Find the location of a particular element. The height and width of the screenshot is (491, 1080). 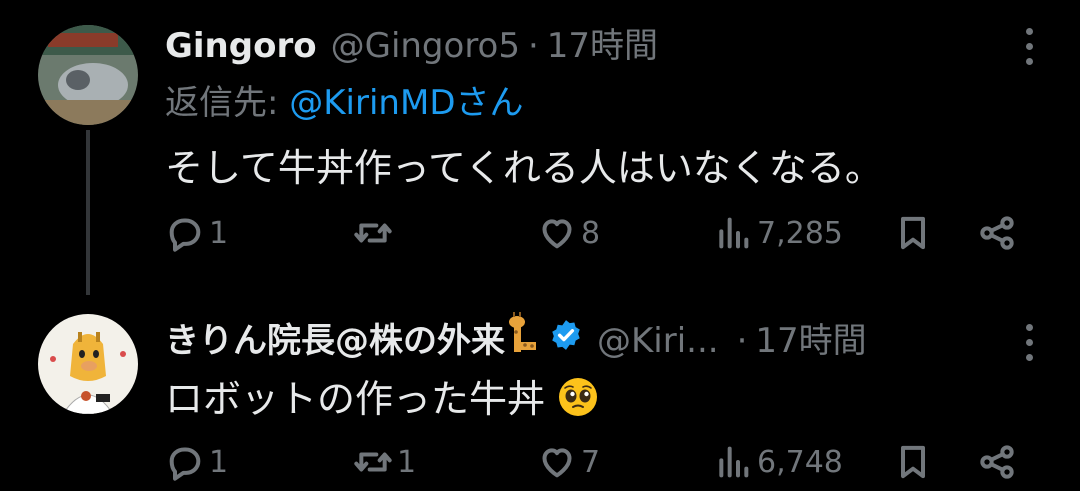

replying-to: 返信先: @KirinMDさん is located at coordinates (344, 99).